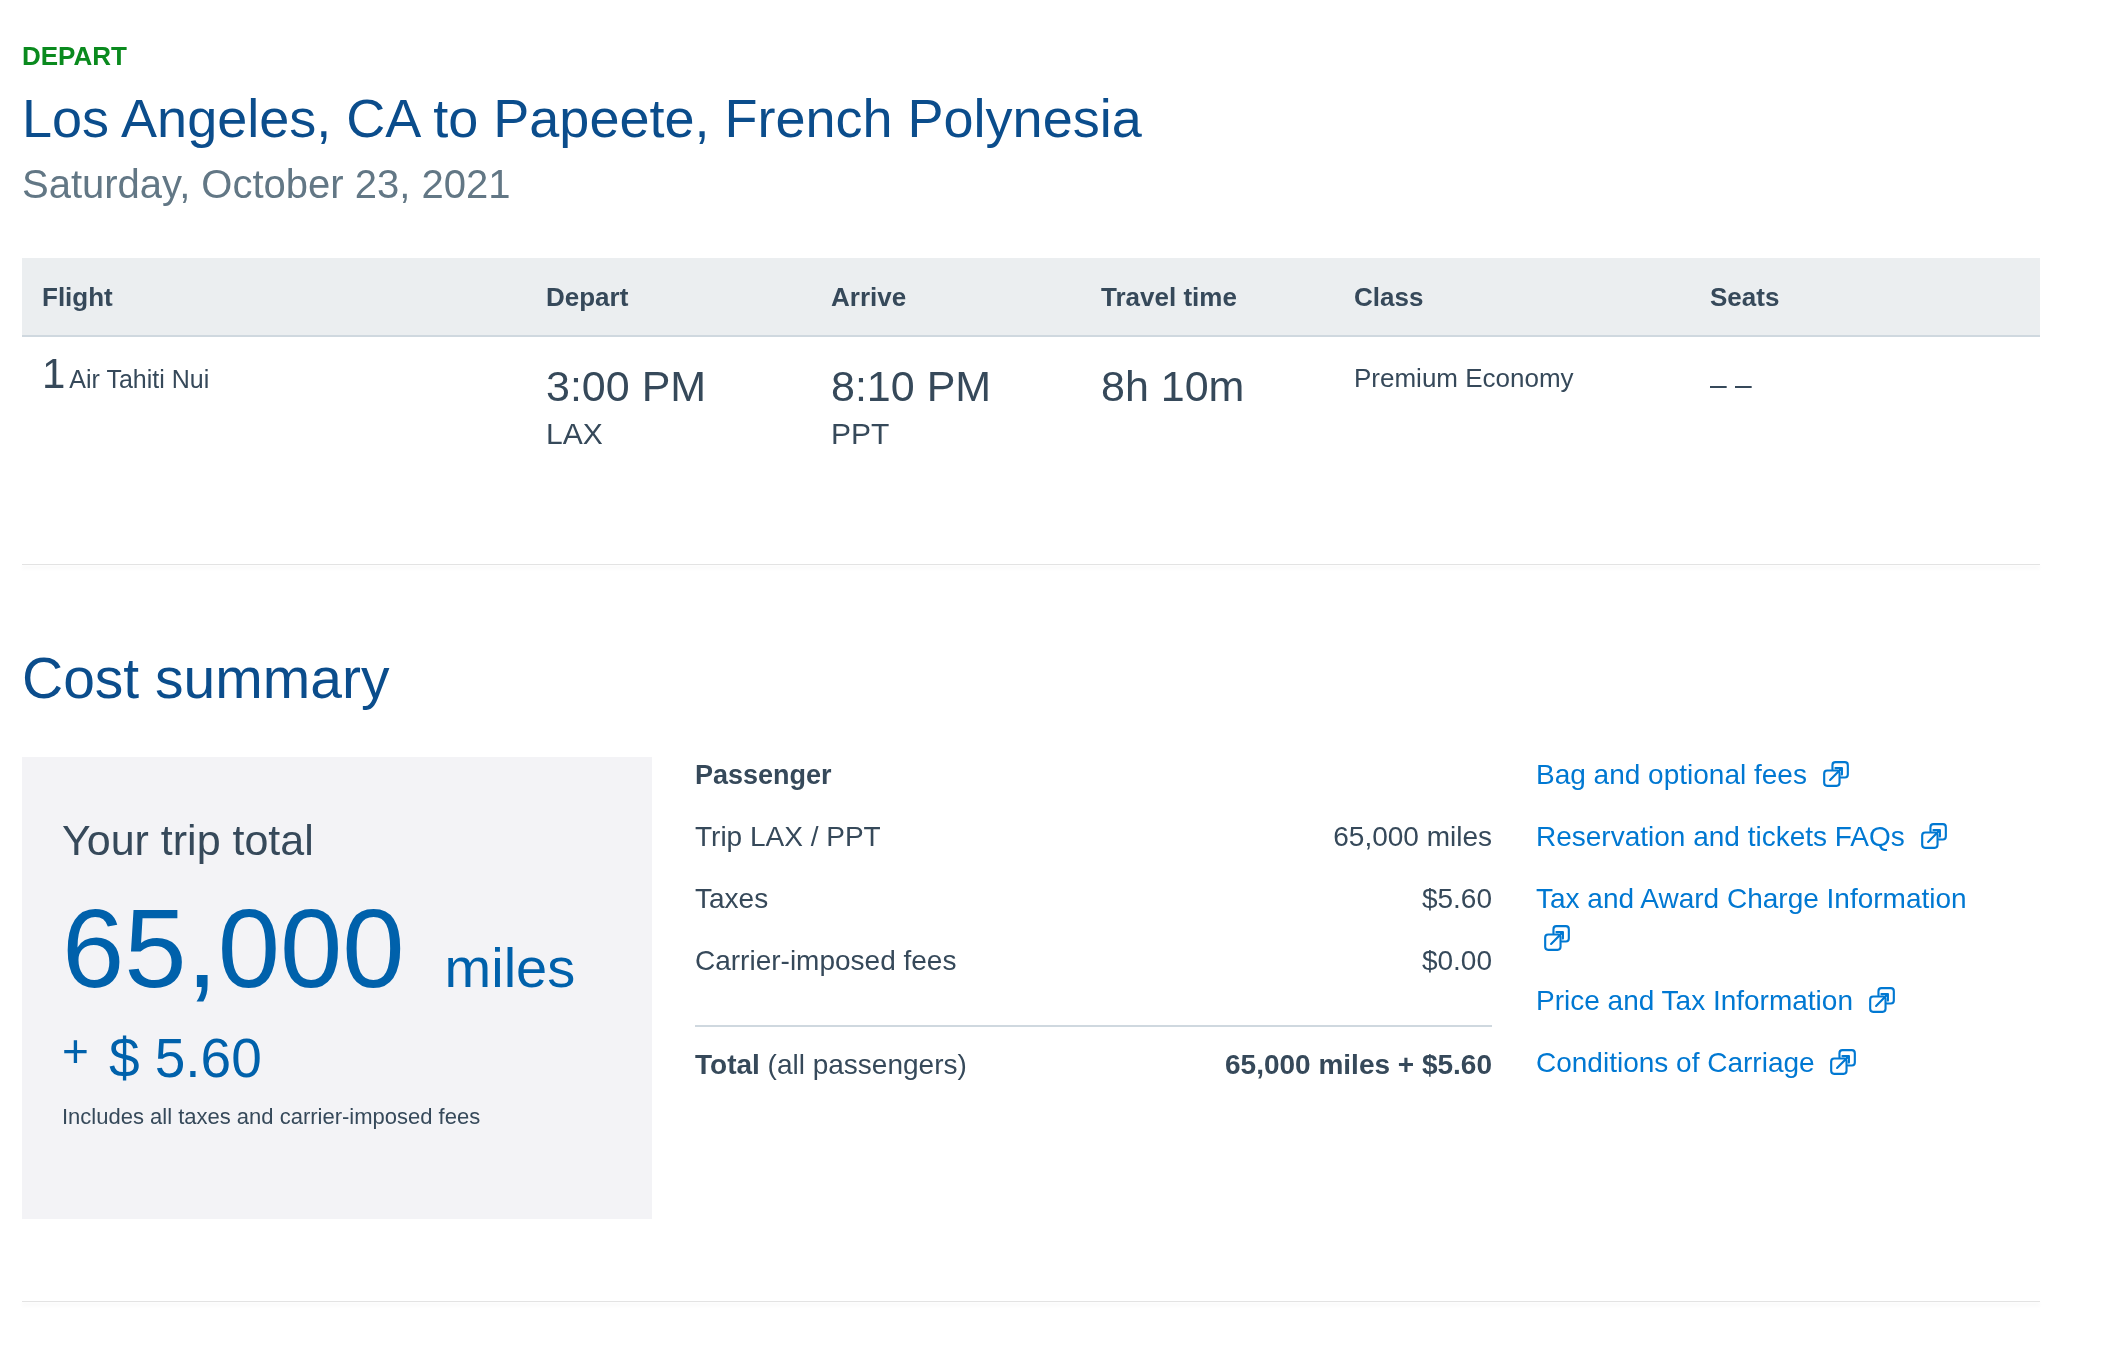 The width and height of the screenshot is (2108, 1346). Describe the element at coordinates (233, 949) in the screenshot. I see `miles-total: 65,000` at that location.